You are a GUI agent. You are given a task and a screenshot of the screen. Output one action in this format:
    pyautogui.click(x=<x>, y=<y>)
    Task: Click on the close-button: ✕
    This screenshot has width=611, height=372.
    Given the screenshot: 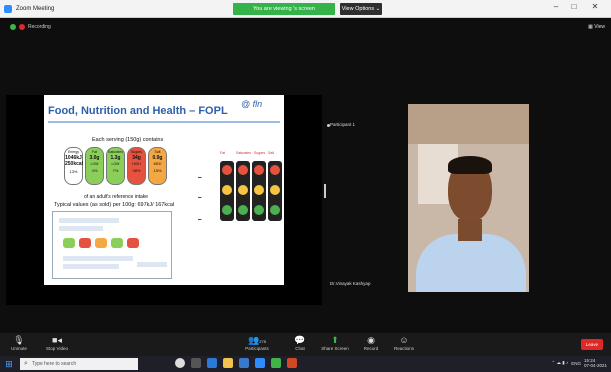 What is the action you would take?
    pyautogui.click(x=595, y=6)
    